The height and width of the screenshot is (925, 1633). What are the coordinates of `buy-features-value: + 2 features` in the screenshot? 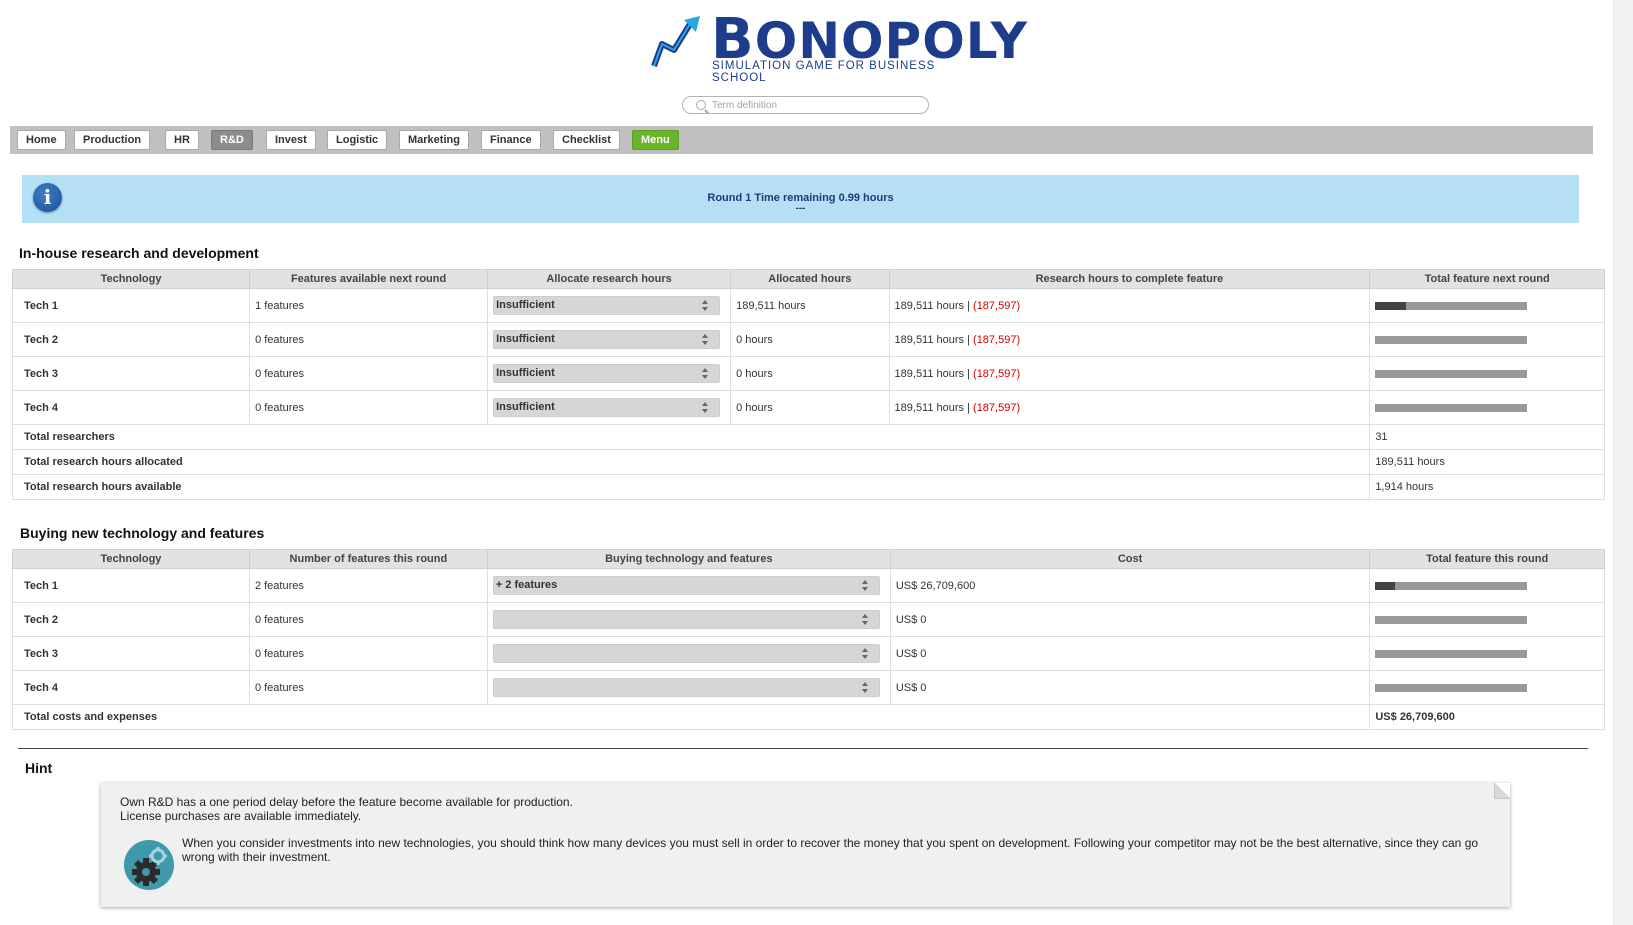 It's located at (526, 585).